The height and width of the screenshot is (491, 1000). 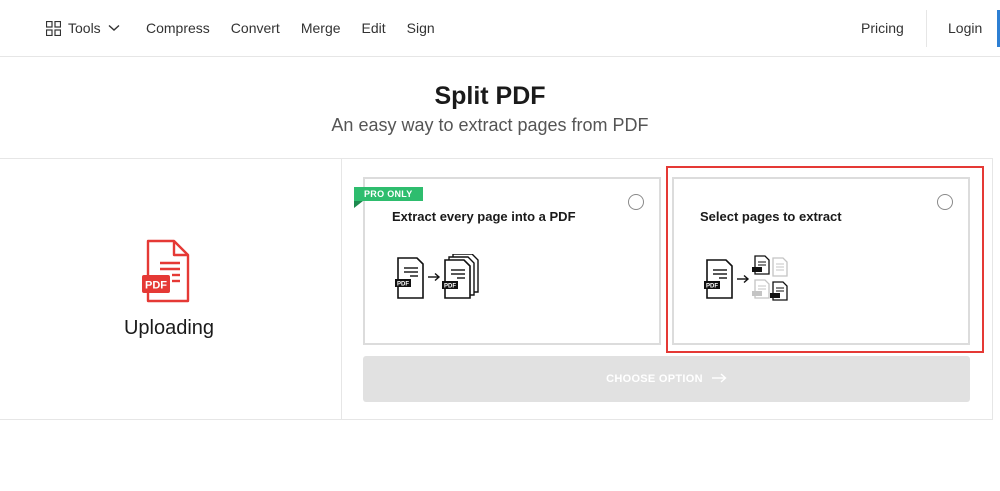 I want to click on grid-icon, so click(x=53, y=28).